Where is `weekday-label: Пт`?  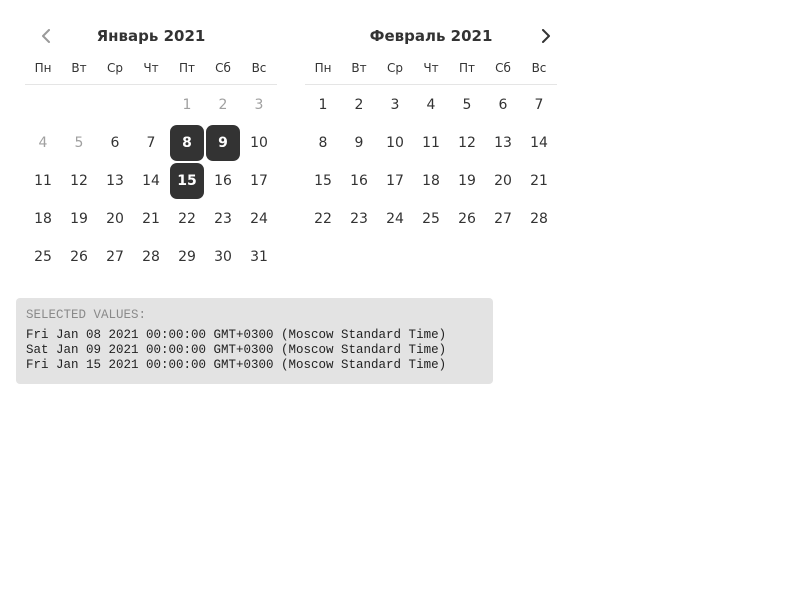
weekday-label: Пт is located at coordinates (466, 68).